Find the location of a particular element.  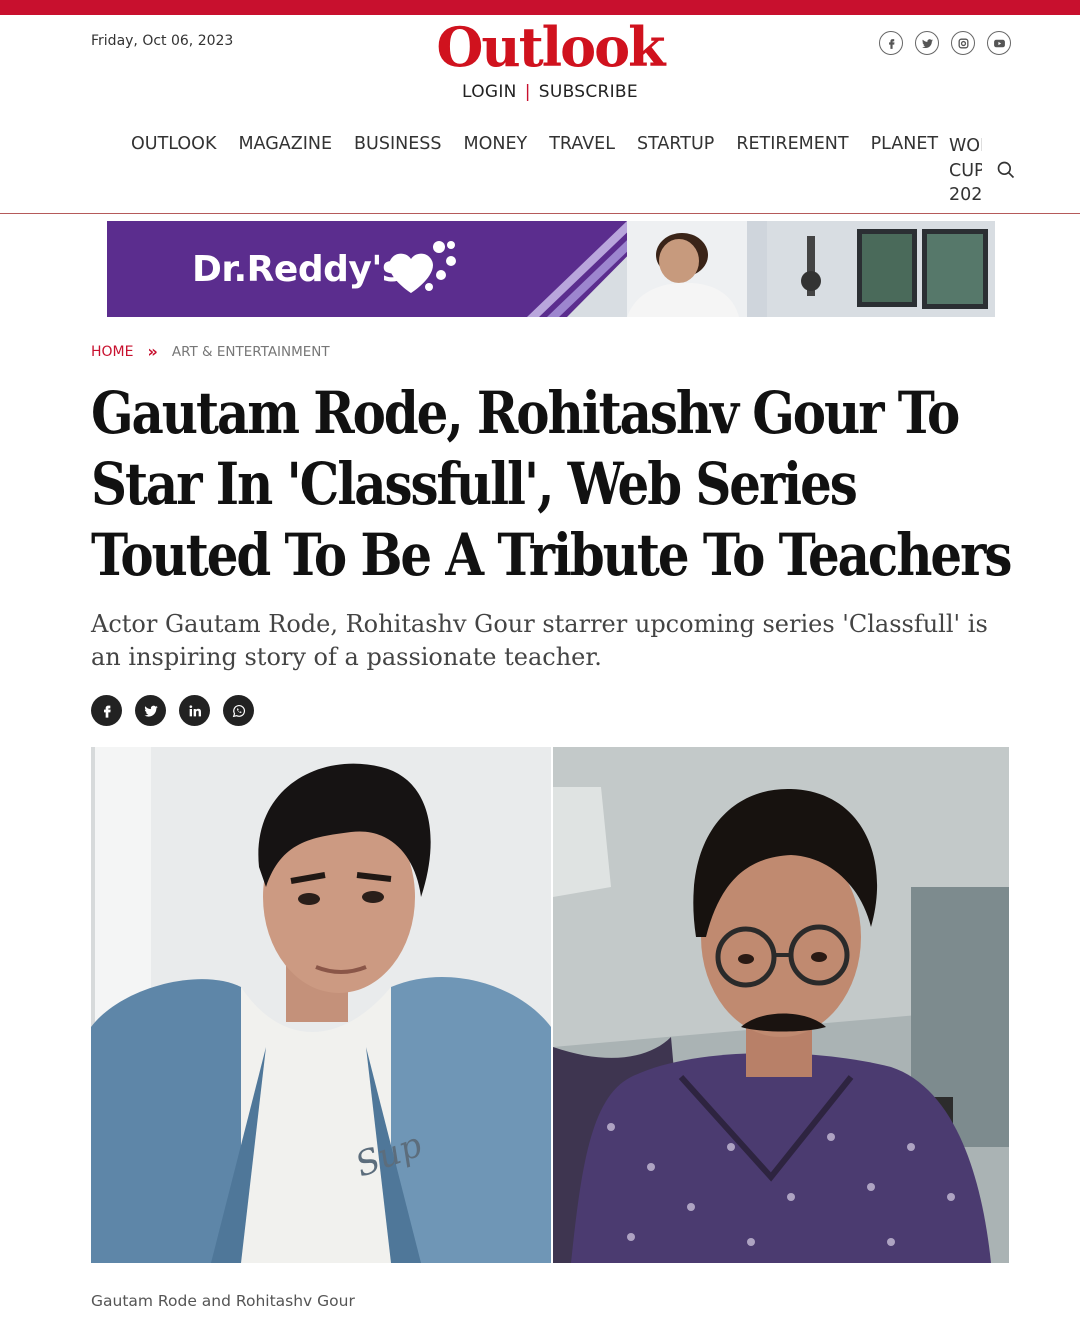

header-social-links is located at coordinates (945, 43).